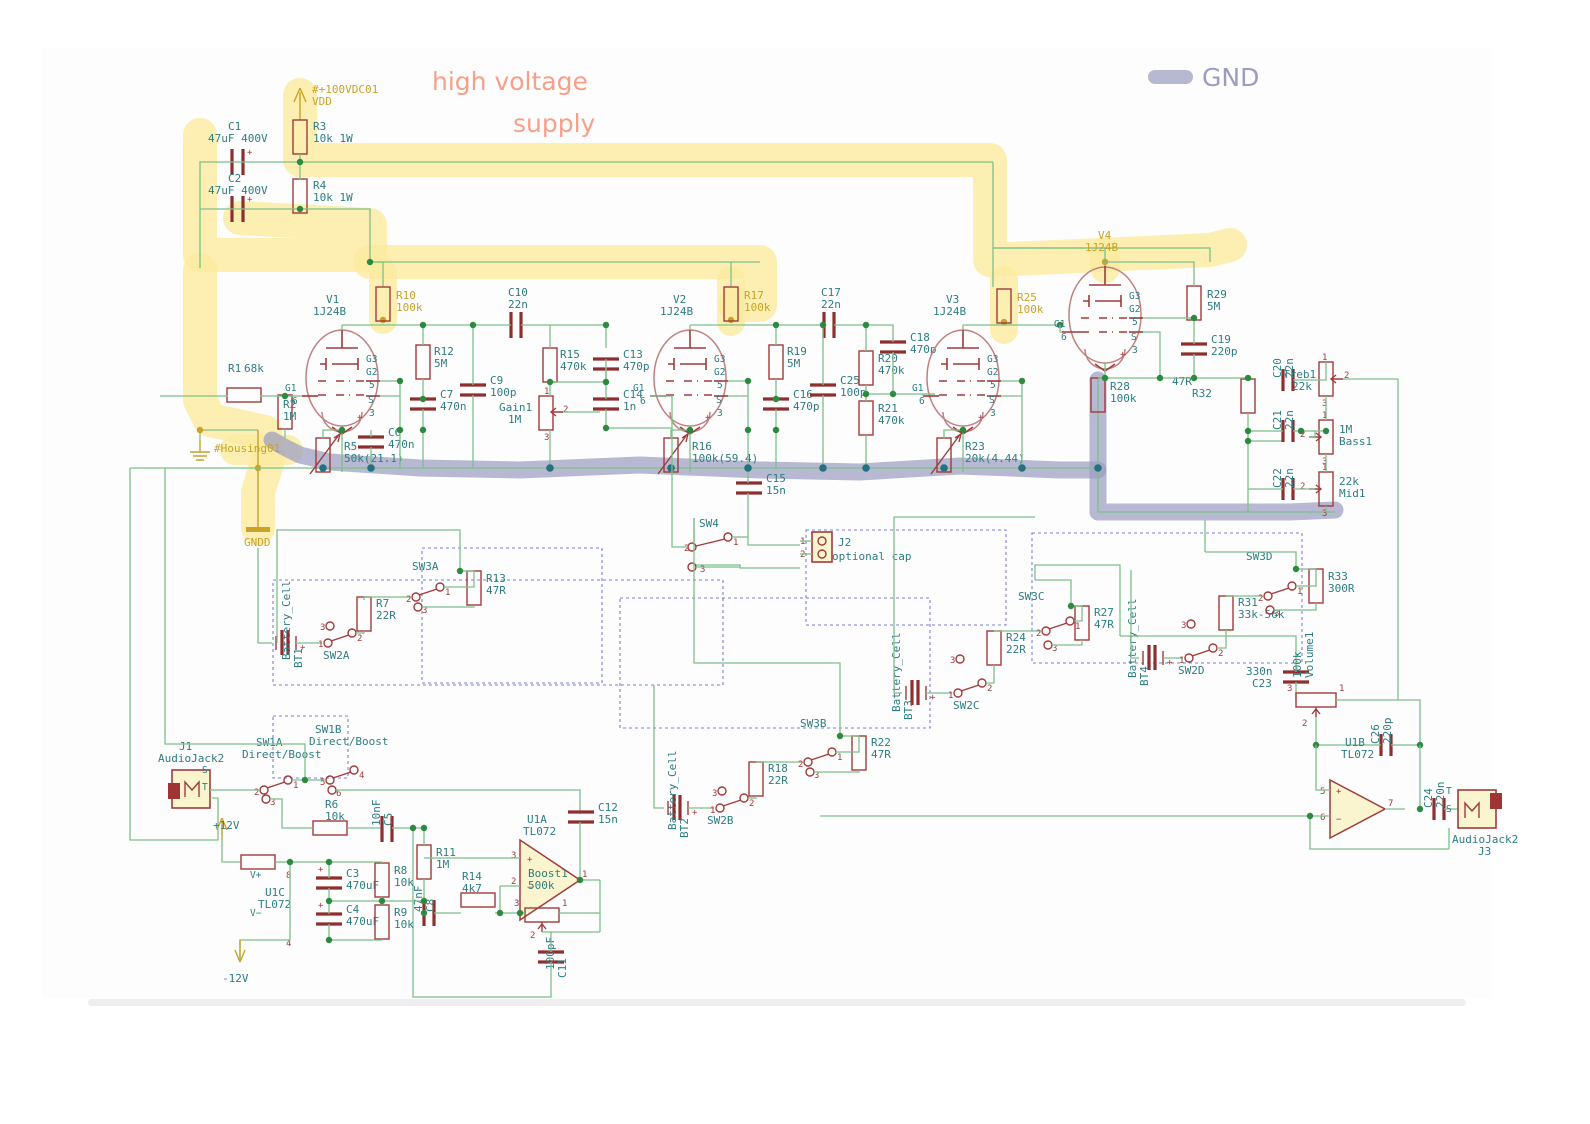 Image resolution: width=1590 pixels, height=1124 pixels. I want to click on component-C16: C16 470p, so click(791, 400).